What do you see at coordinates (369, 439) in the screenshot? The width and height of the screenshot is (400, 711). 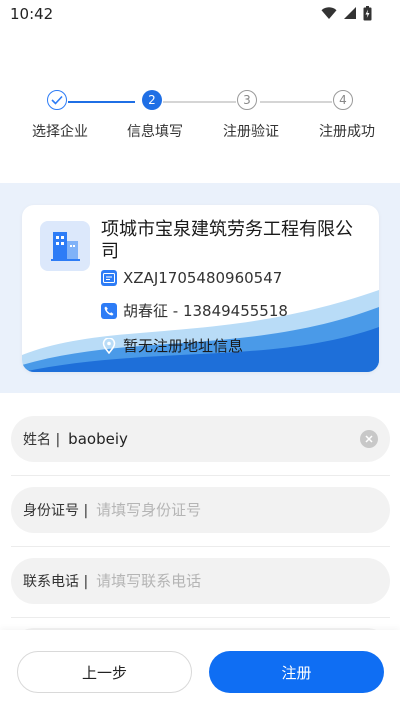 I see `clear-icon` at bounding box center [369, 439].